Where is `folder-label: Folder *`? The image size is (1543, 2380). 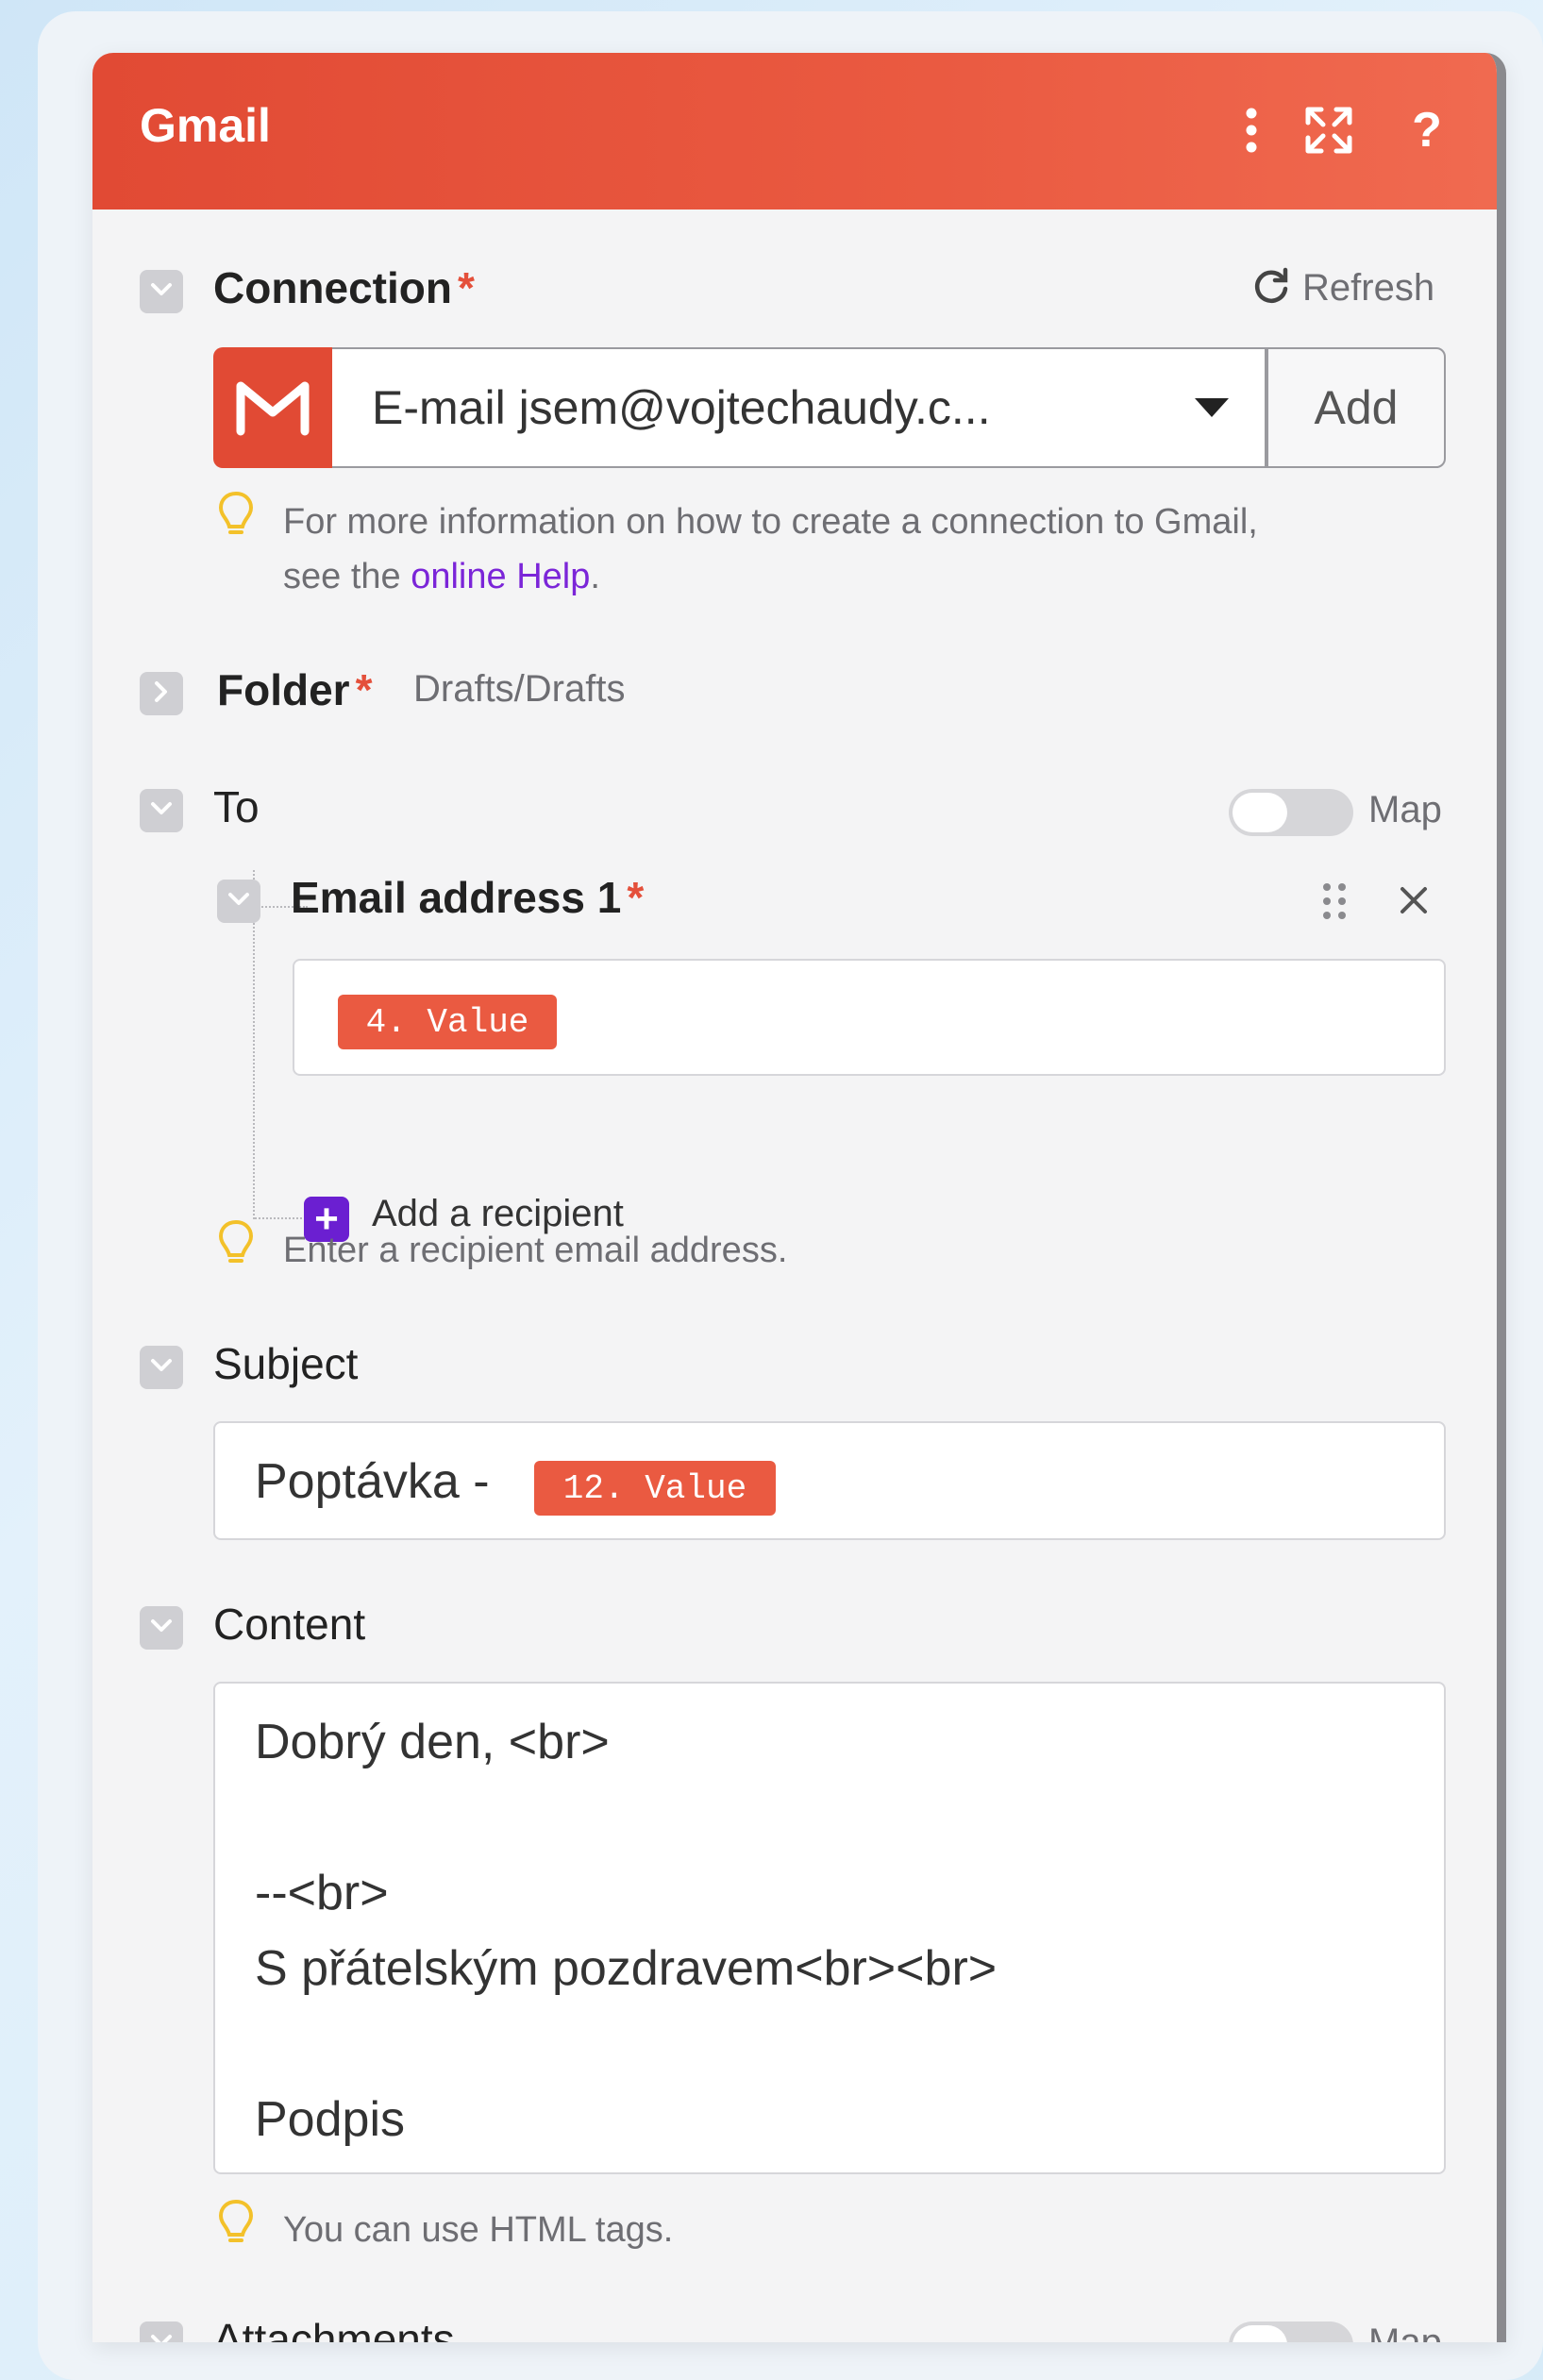
folder-label: Folder * is located at coordinates (295, 689).